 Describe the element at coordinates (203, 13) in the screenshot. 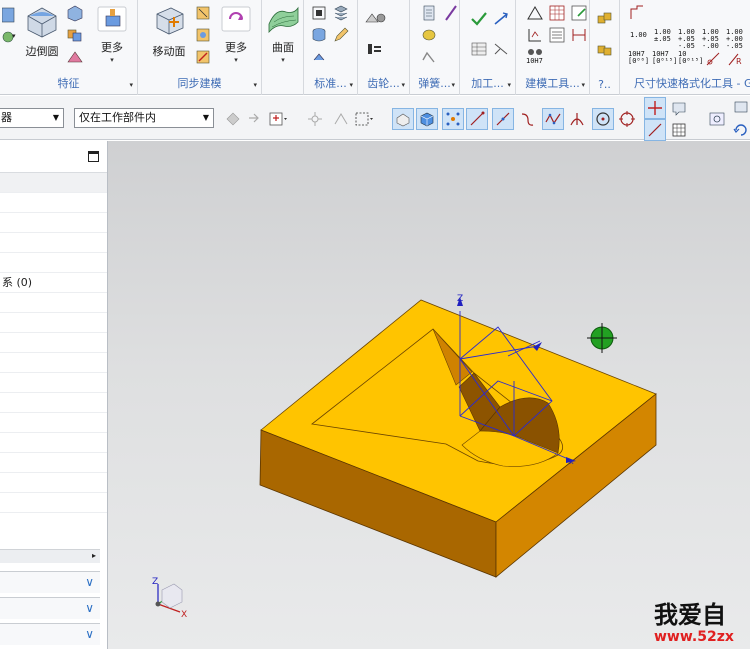

I see `delete-face-icon` at that location.